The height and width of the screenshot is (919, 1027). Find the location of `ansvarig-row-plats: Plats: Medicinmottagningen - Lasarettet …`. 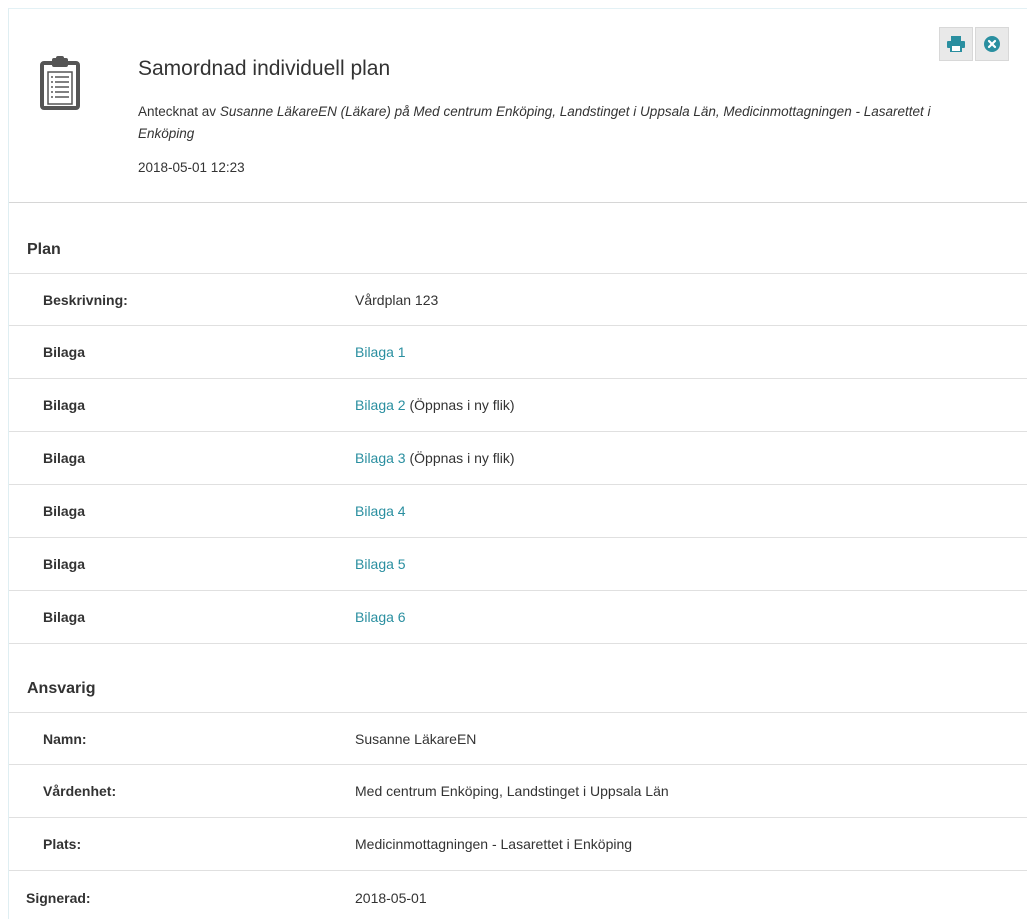

ansvarig-row-plats: Plats: Medicinmottagningen - Lasarettet … is located at coordinates (518, 844).